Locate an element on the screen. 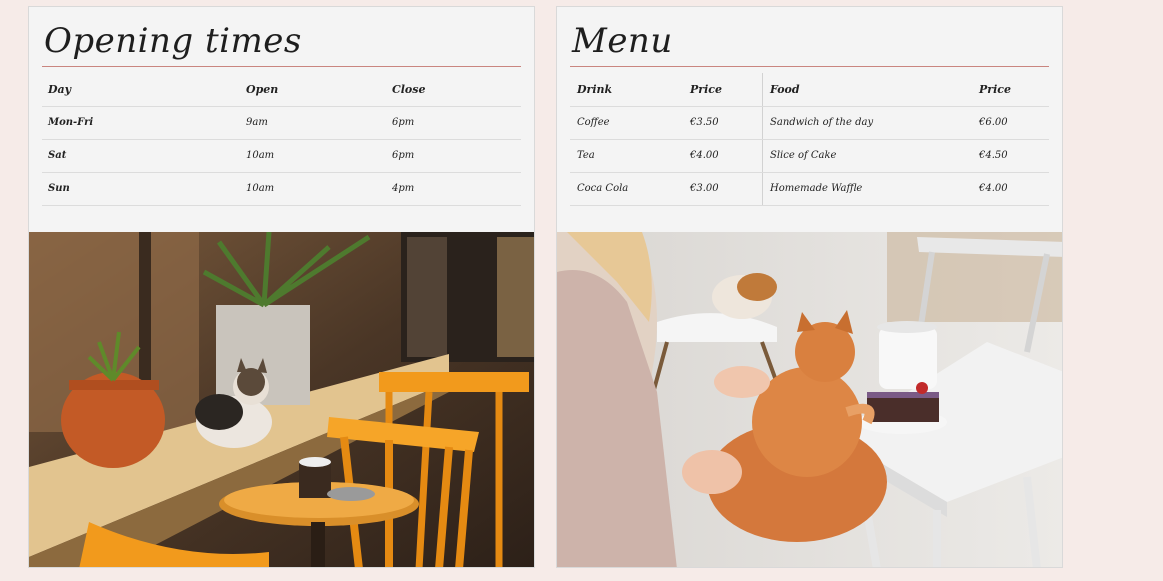 The width and height of the screenshot is (1163, 581). table-row: Coffee €3.50 Sandwich of the day €6.00 is located at coordinates (809, 123).